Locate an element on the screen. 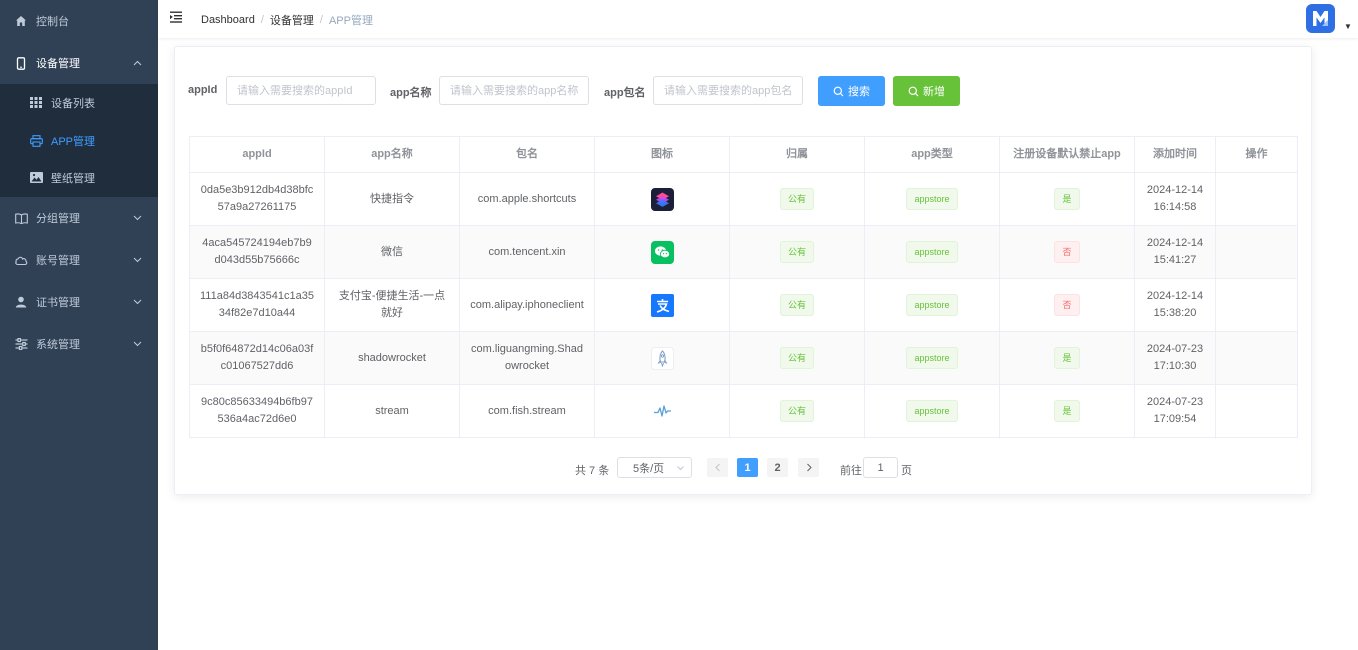 The width and height of the screenshot is (1358, 650). goto-page-input is located at coordinates (880, 467).